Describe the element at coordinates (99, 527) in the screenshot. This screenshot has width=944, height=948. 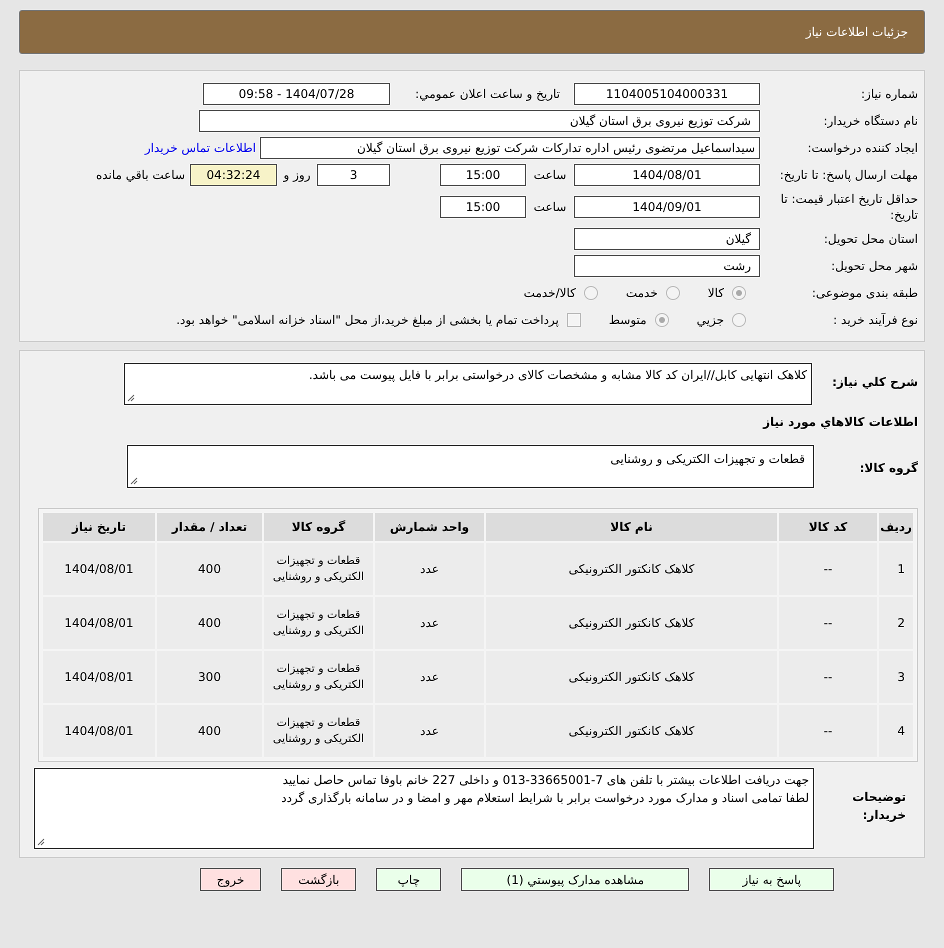
I see `column-header: تاریخ نیاز` at that location.